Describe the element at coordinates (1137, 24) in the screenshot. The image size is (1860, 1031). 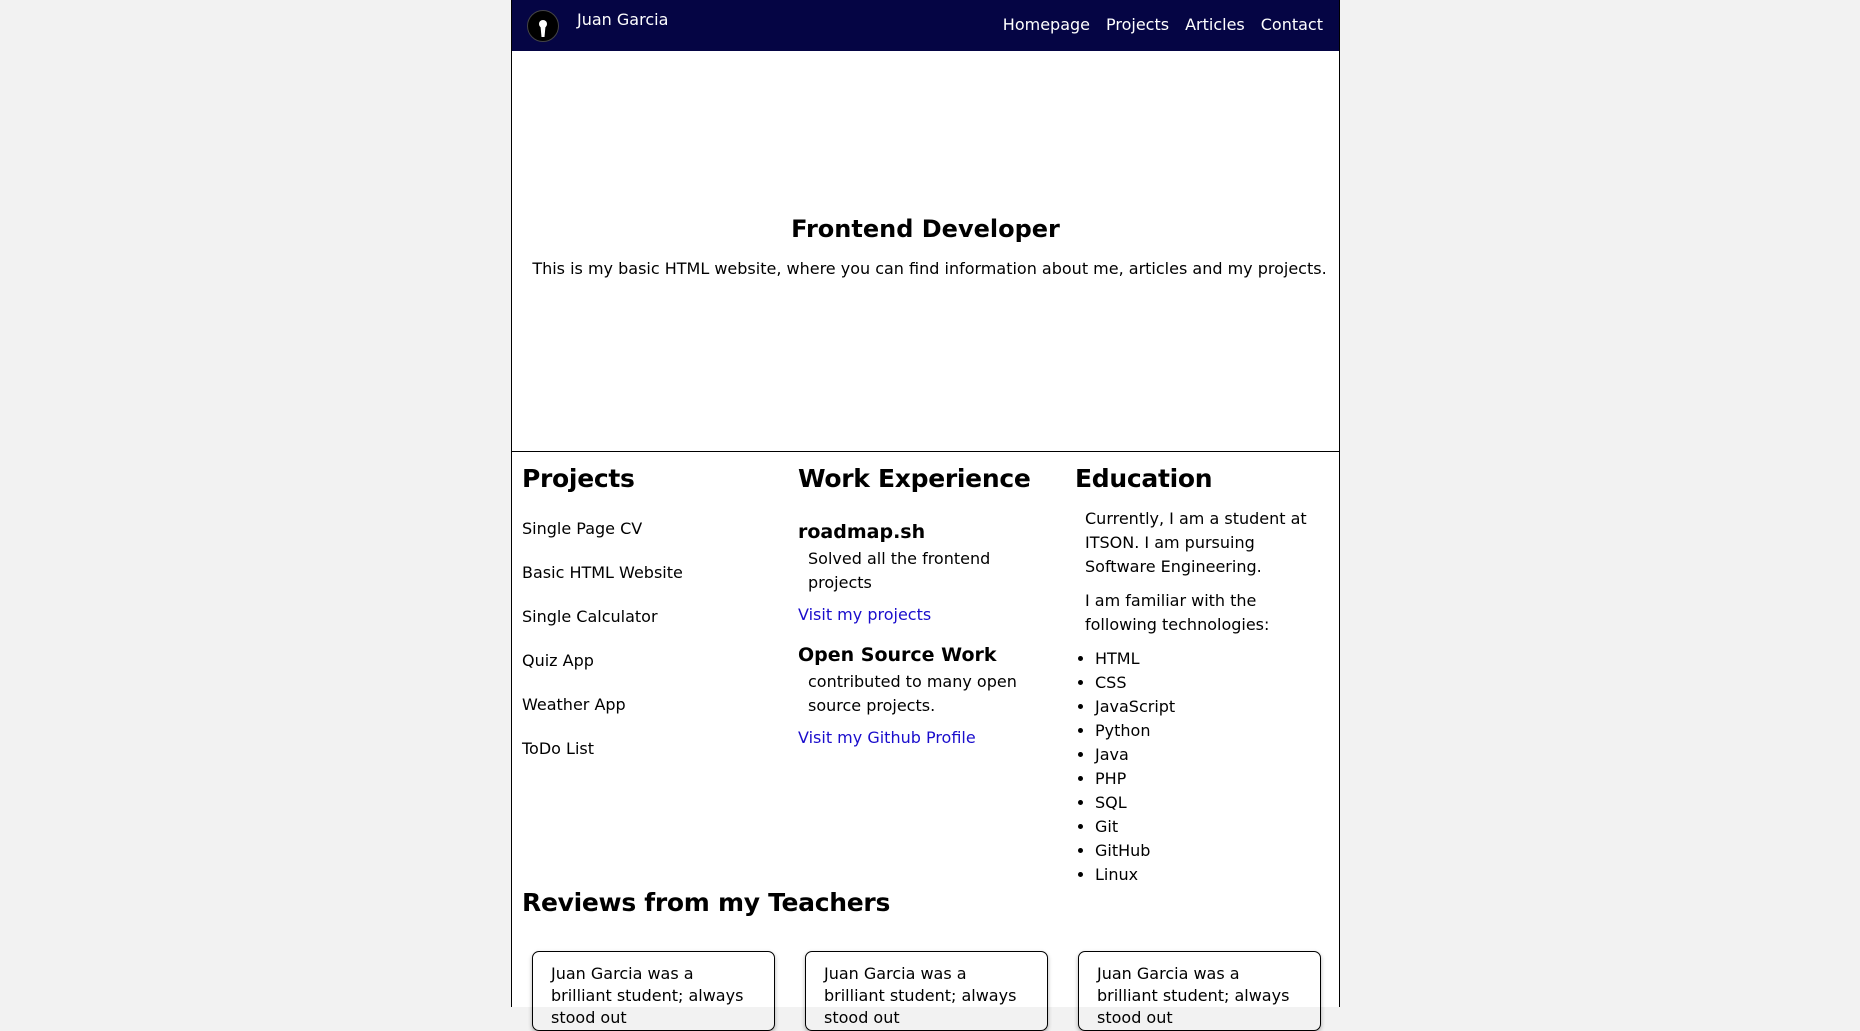
I see `nav-projects: Projects` at that location.